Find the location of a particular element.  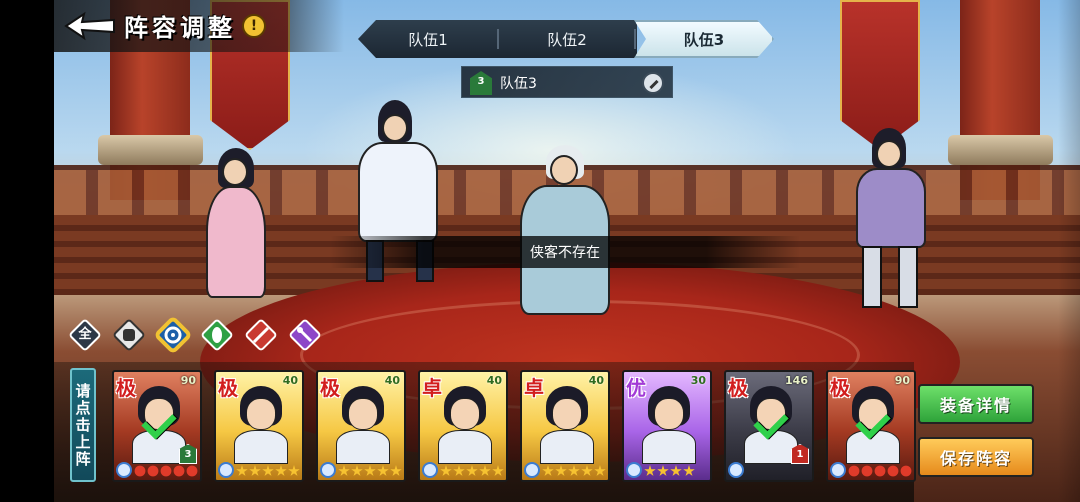

pillar-base-left is located at coordinates (150, 150).